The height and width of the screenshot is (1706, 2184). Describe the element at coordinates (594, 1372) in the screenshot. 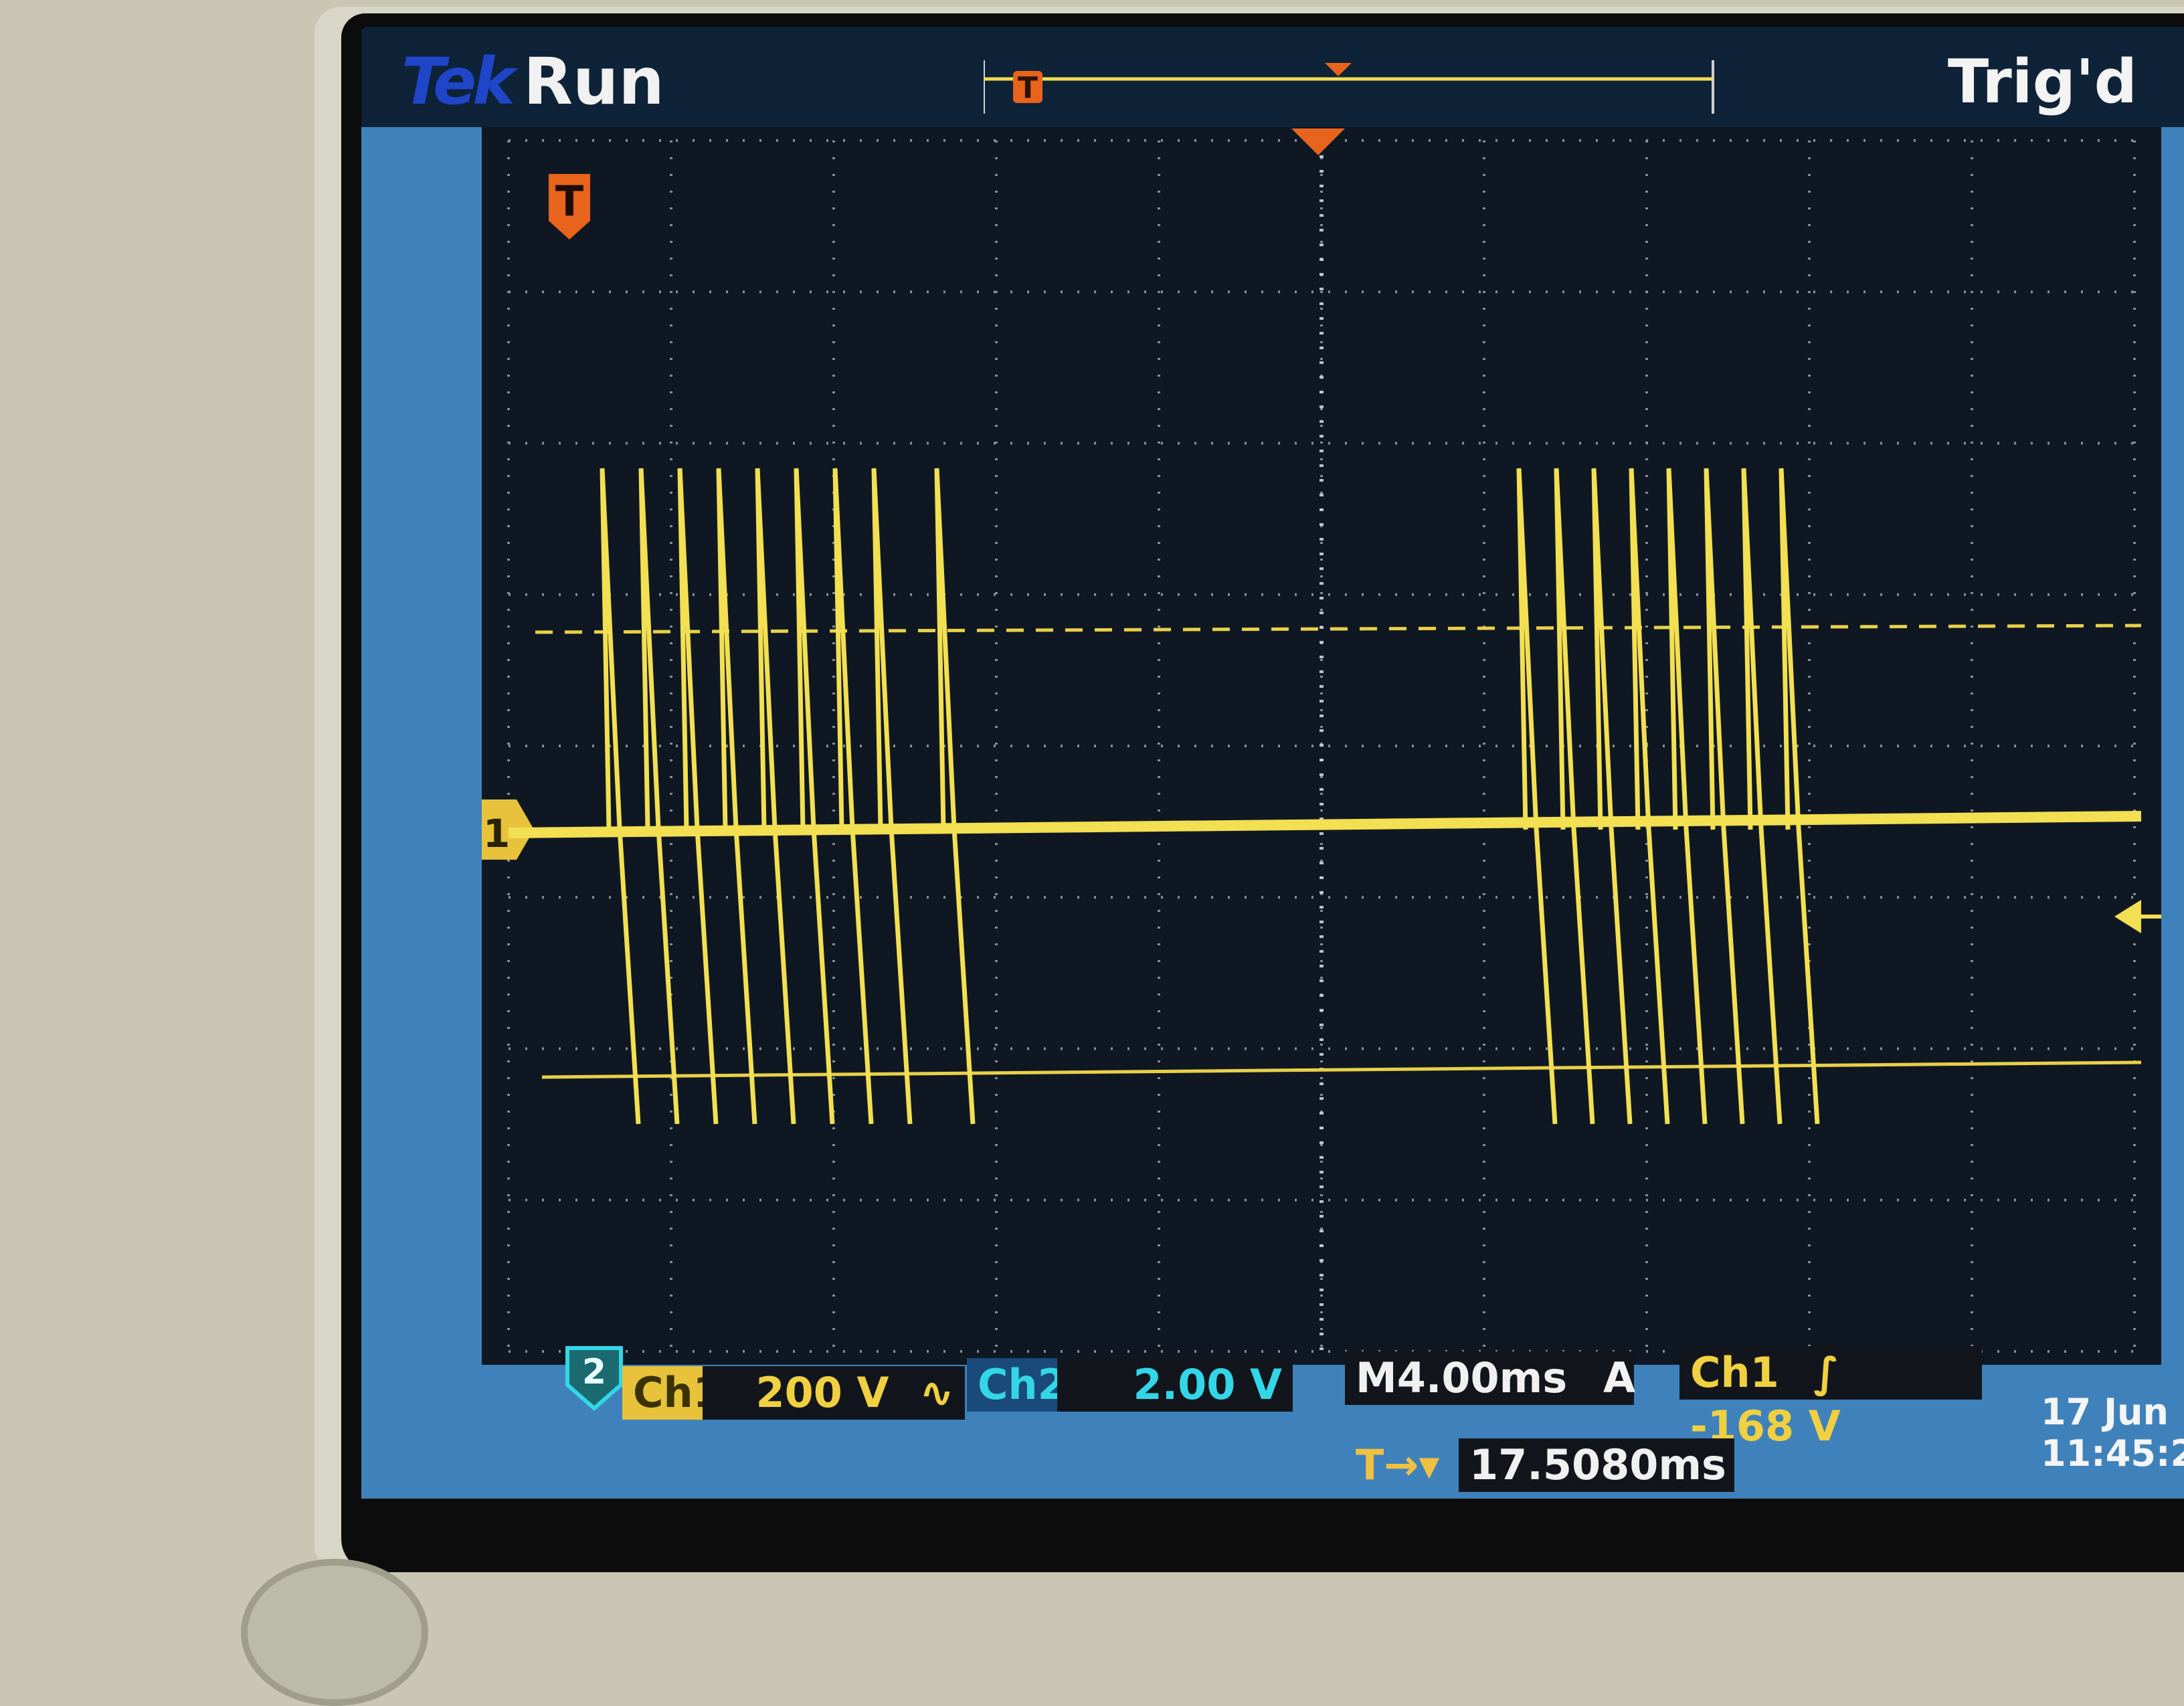

I see `channel2-marker-label: 2` at that location.